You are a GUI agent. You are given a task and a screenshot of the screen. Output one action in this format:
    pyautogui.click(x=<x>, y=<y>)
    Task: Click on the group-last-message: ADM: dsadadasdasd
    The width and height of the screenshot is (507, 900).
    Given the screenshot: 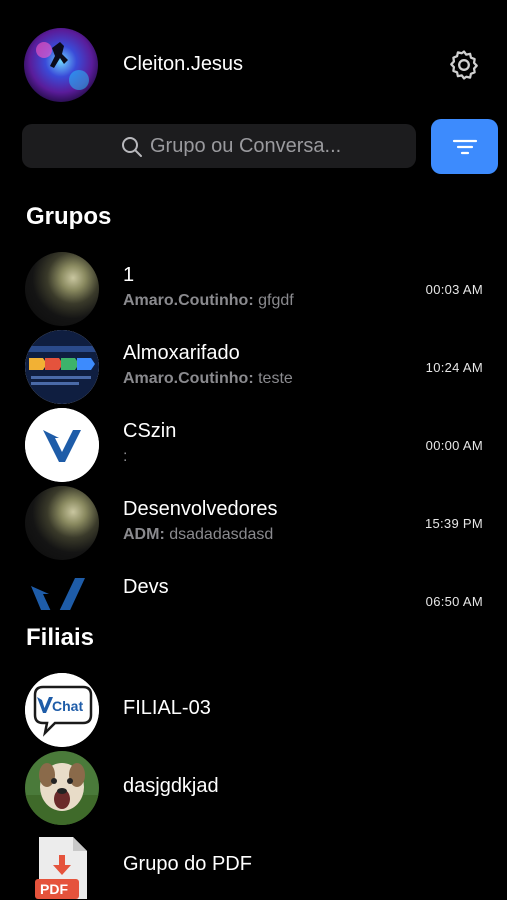 What is the action you would take?
    pyautogui.click(x=198, y=535)
    